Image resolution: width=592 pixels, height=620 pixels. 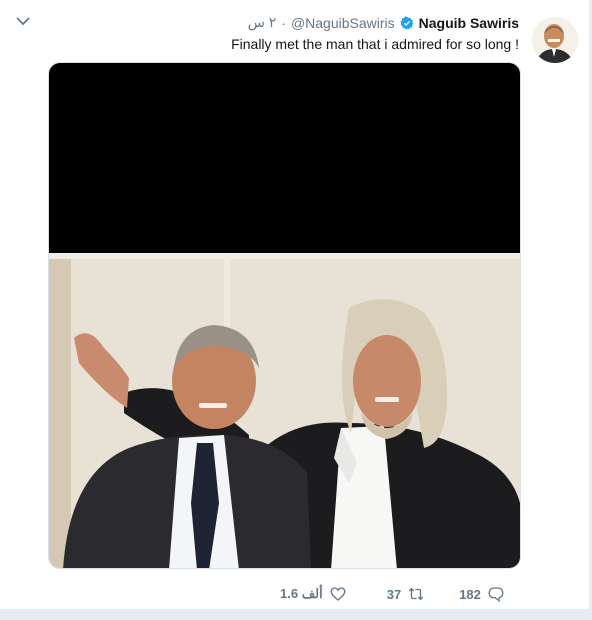 What do you see at coordinates (23, 21) in the screenshot?
I see `chevron-down-icon` at bounding box center [23, 21].